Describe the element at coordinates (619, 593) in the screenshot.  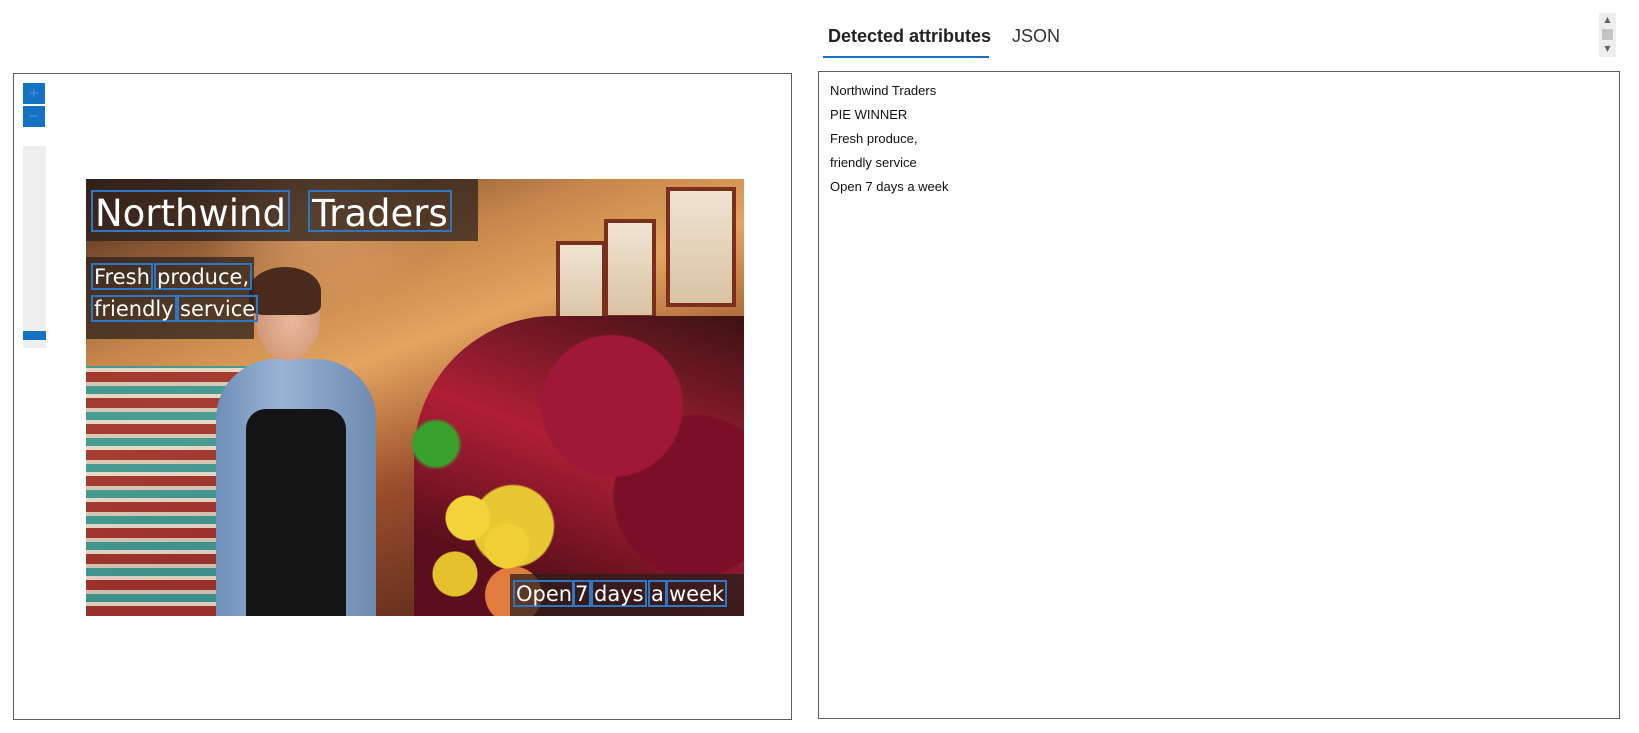
I see `word-box: days` at that location.